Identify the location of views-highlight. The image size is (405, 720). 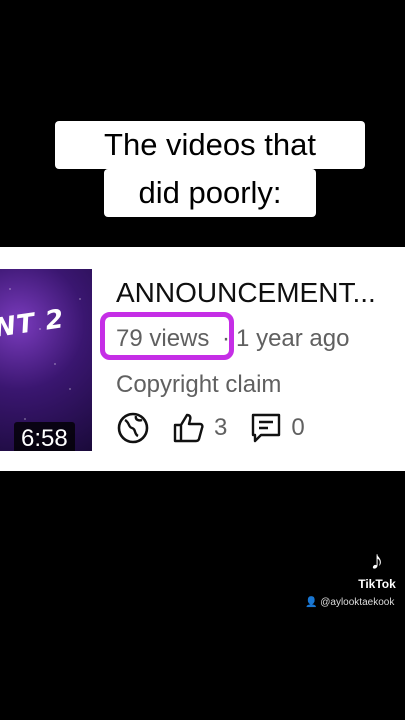
(167, 336).